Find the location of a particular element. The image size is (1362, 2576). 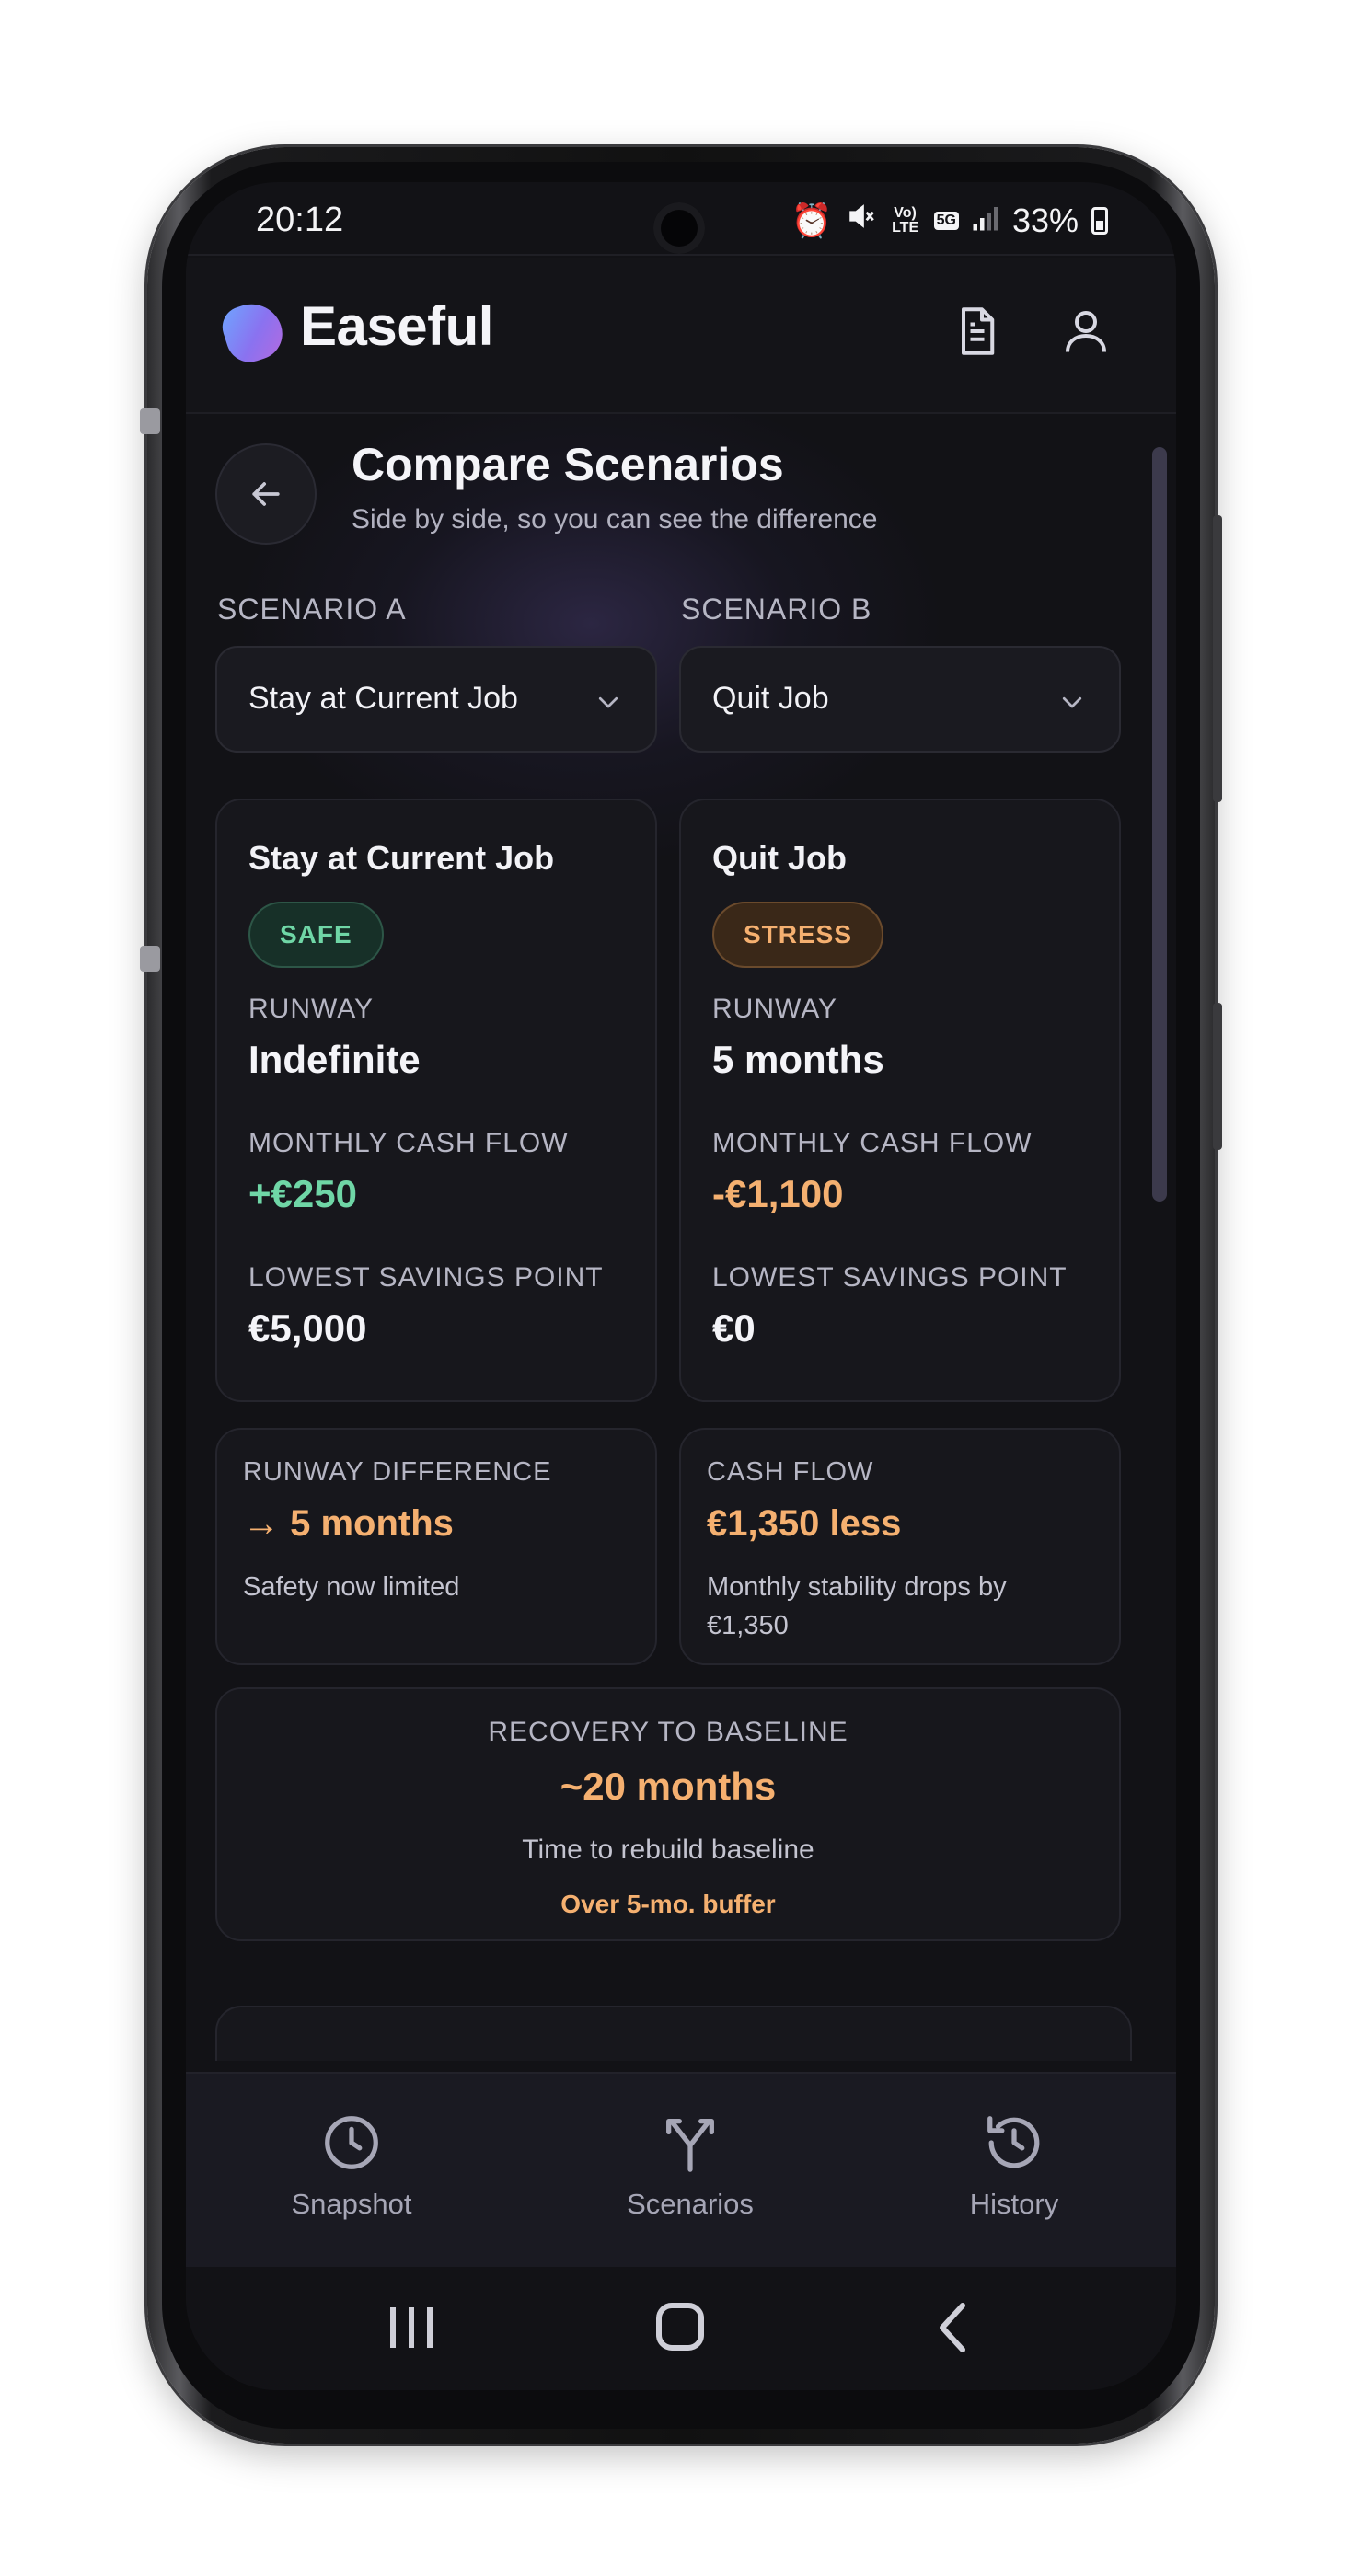

back-nav-icon is located at coordinates (954, 2327).